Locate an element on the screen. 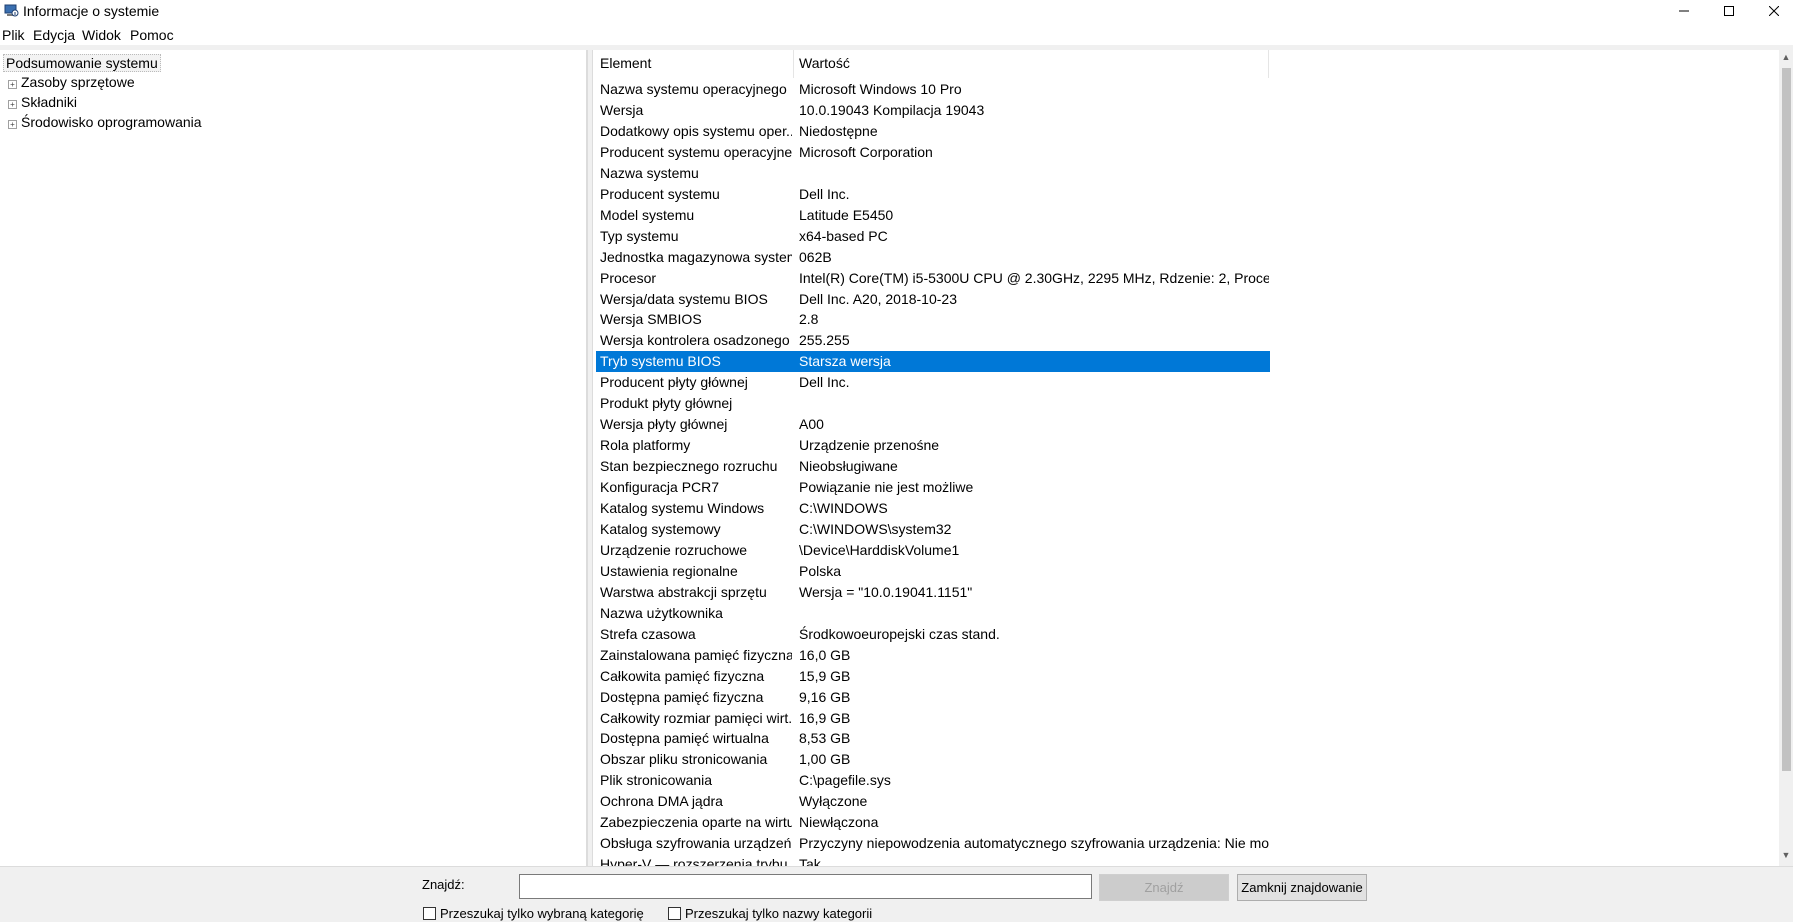 The image size is (1793, 922). table-row: Producent płyty głównej Dell Inc. is located at coordinates (933, 382).